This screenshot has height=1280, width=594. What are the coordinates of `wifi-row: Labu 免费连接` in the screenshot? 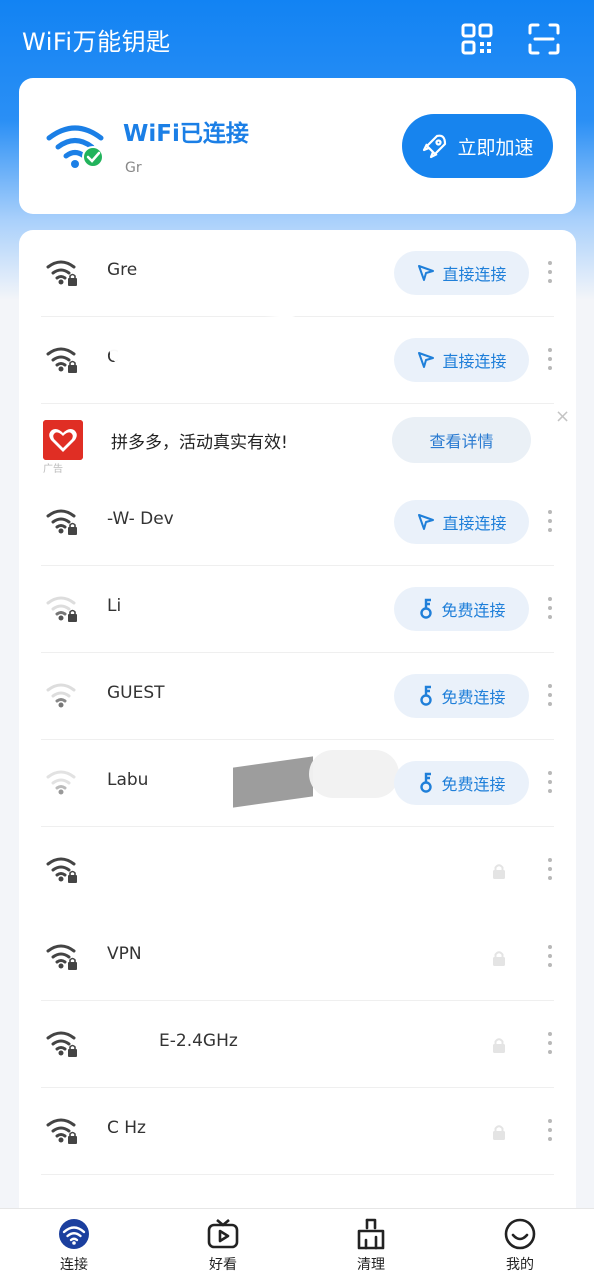 It's located at (297, 783).